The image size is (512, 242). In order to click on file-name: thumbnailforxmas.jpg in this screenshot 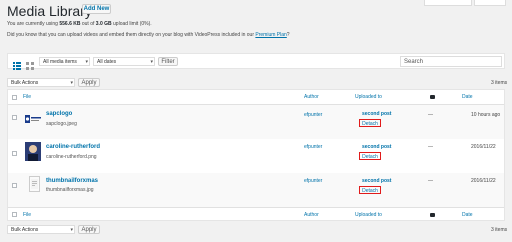, I will do `click(70, 190)`.